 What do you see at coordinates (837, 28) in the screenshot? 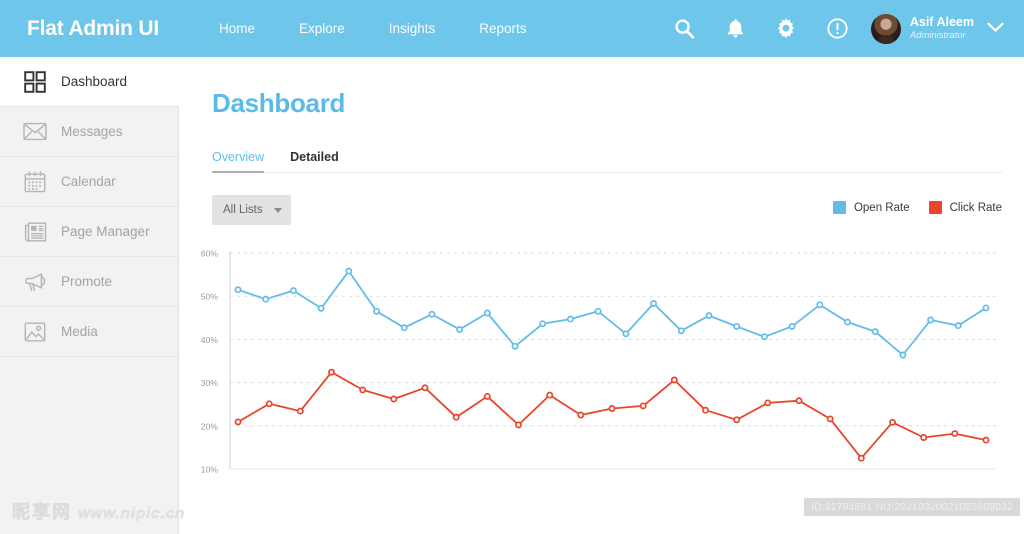
I see `help-alert-button` at bounding box center [837, 28].